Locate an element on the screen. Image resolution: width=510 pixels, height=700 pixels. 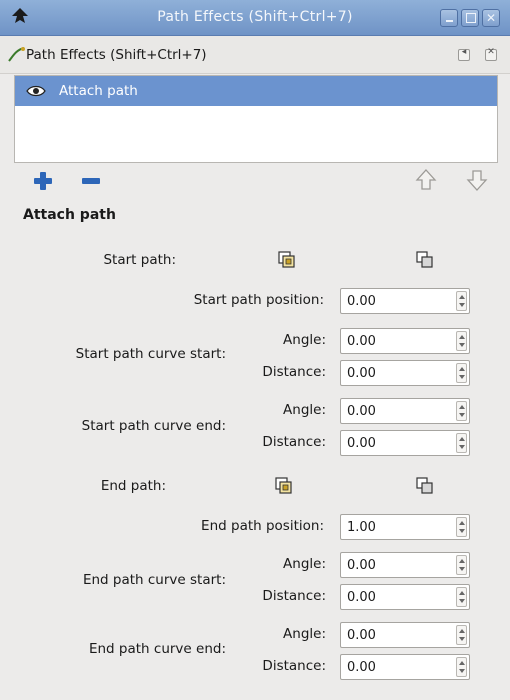
window-title: Path Effects (Shift+Ctrl+7) is located at coordinates (255, 17).